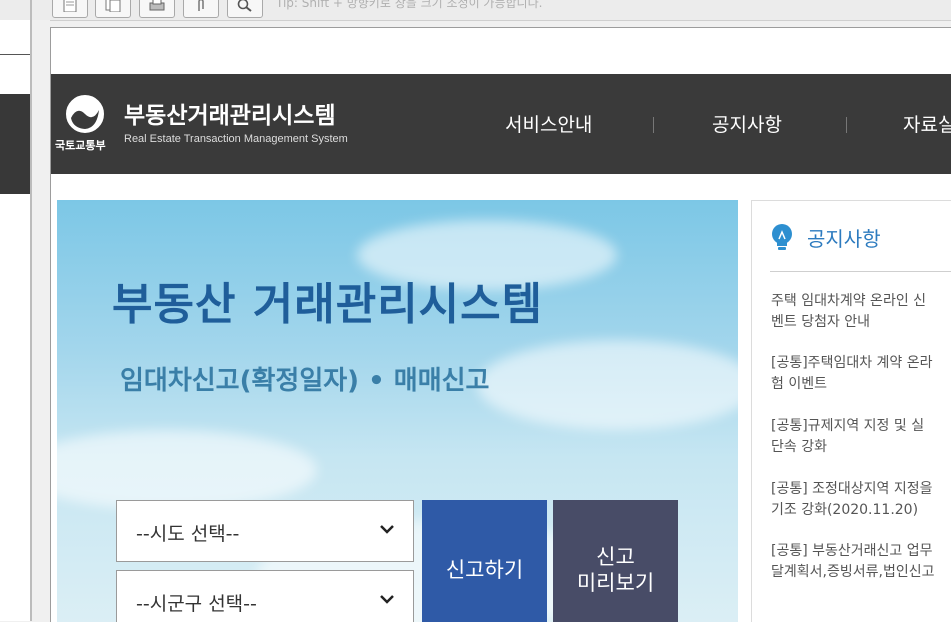 The image size is (951, 622). What do you see at coordinates (821, 322) in the screenshot?
I see `notice-item-line: 벤트 당첨자 안내` at bounding box center [821, 322].